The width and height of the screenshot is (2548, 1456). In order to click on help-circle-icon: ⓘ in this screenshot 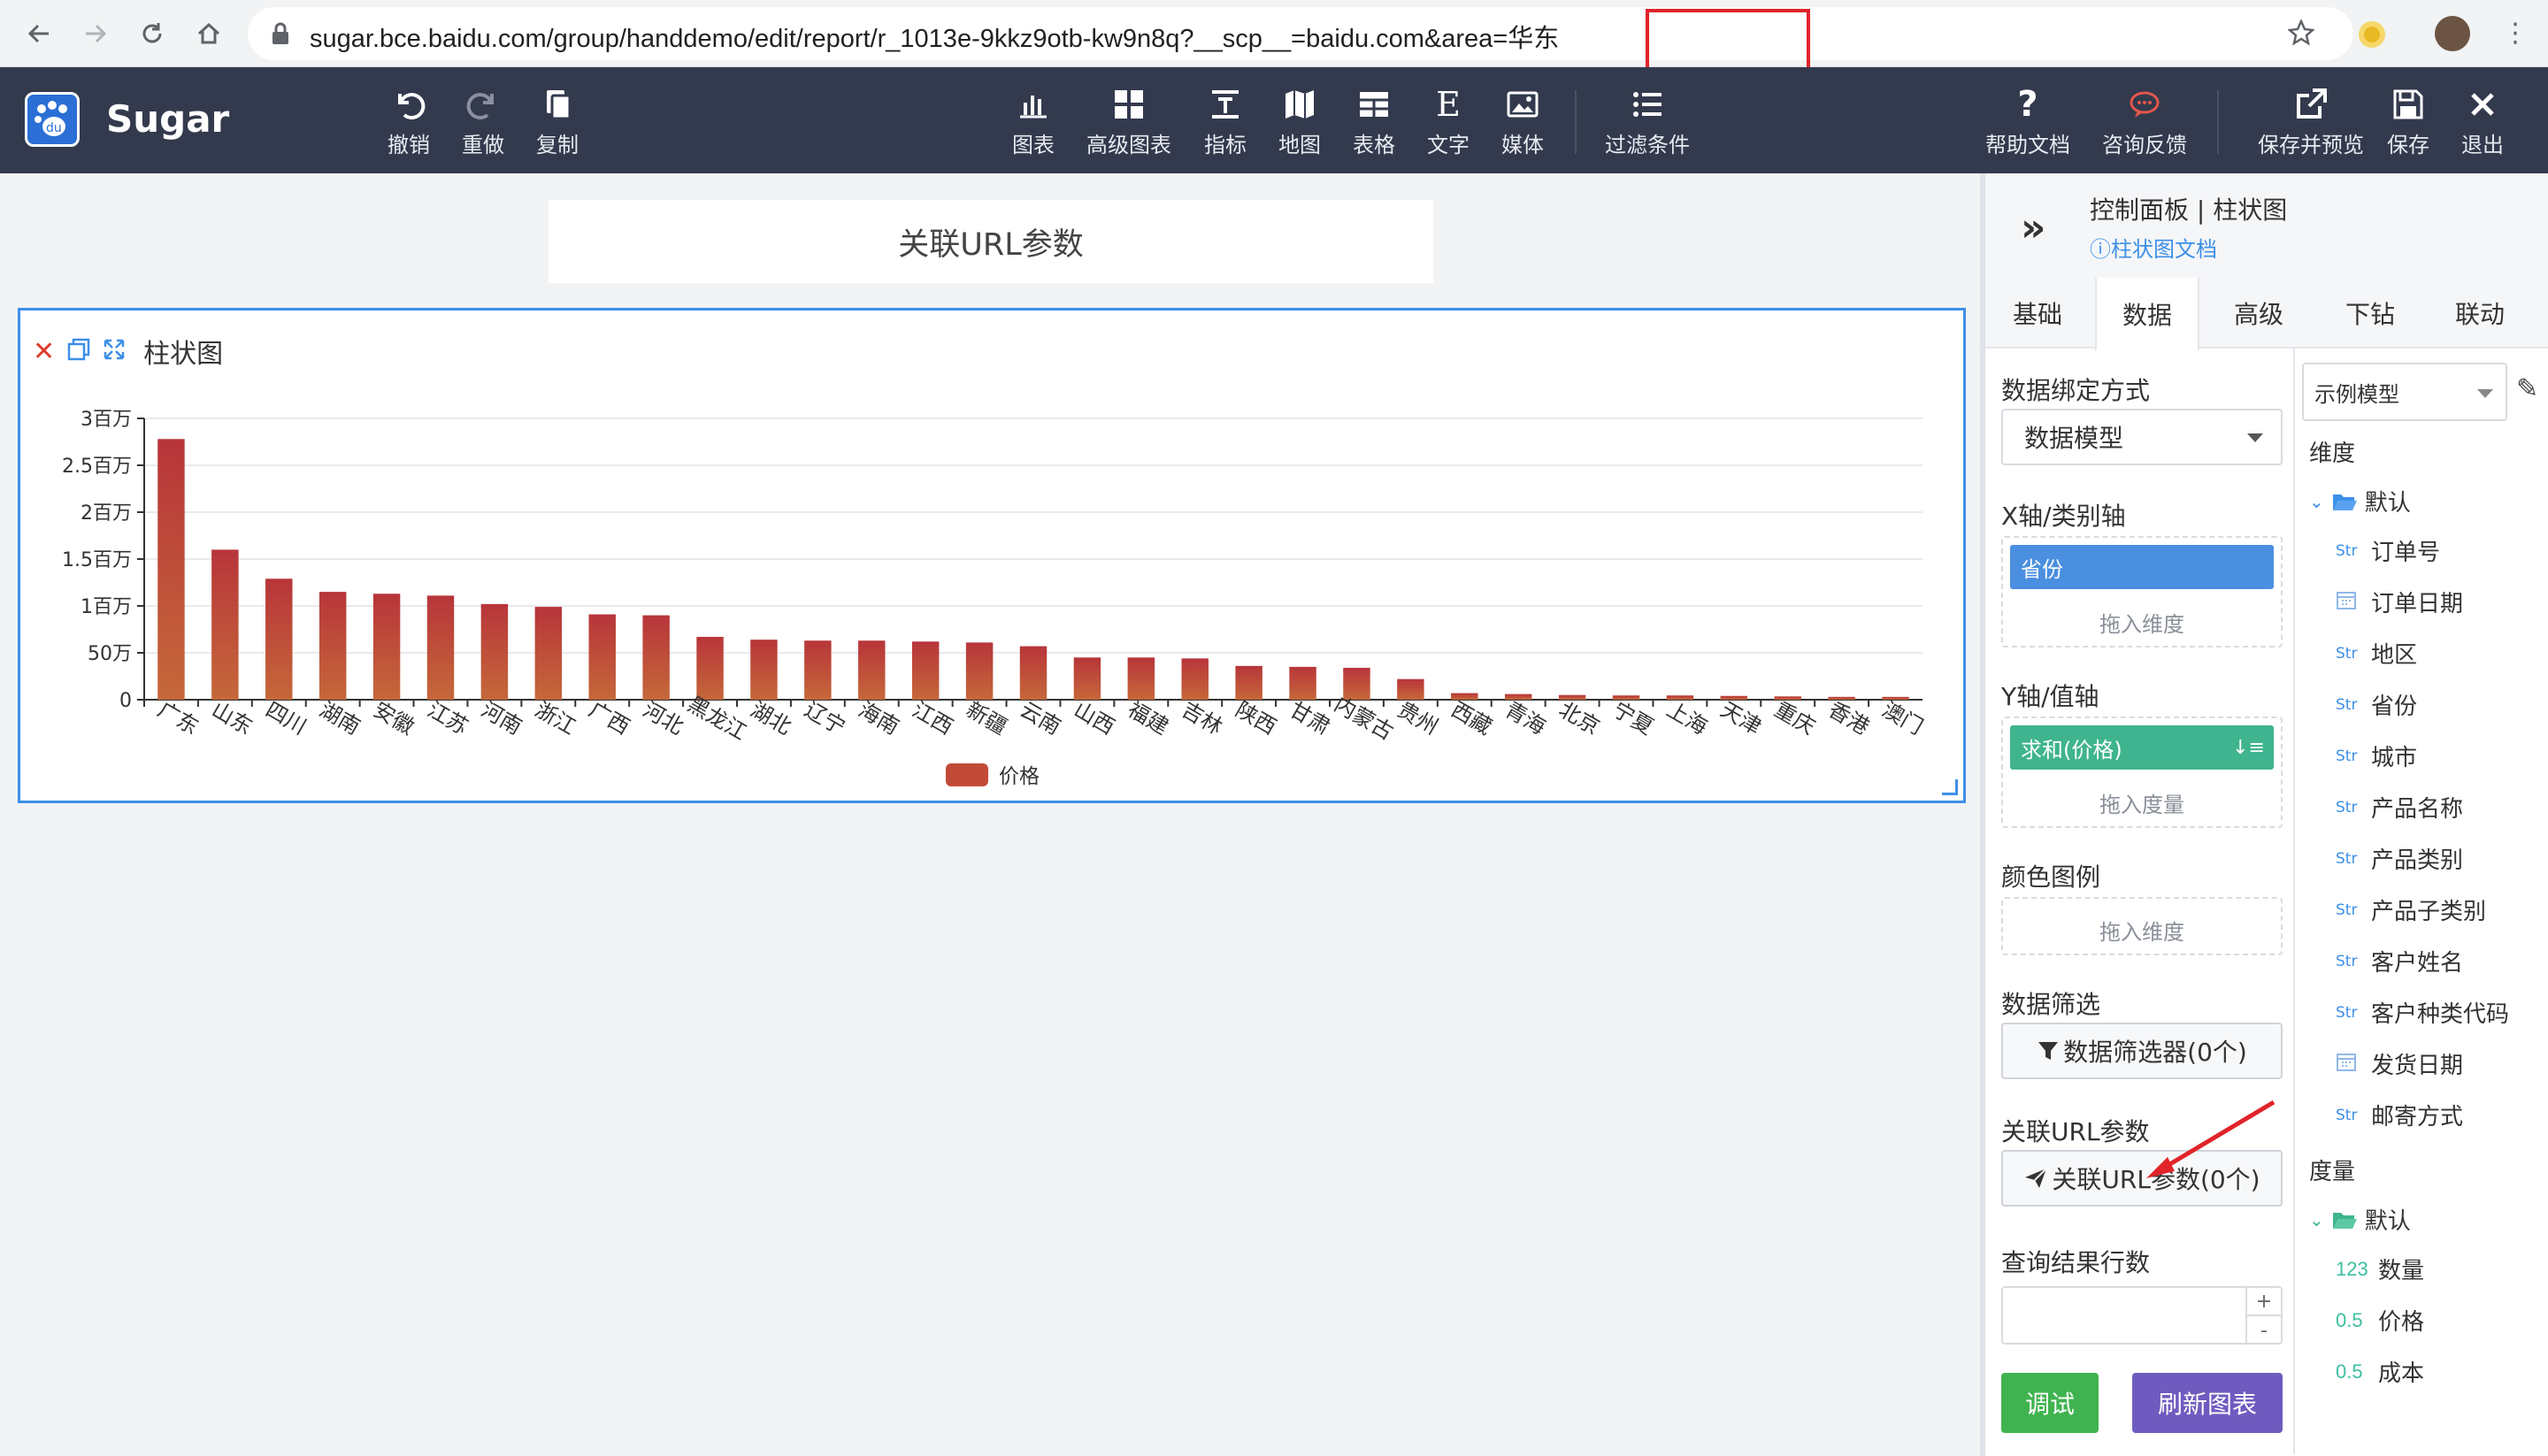, I will do `click(2100, 249)`.